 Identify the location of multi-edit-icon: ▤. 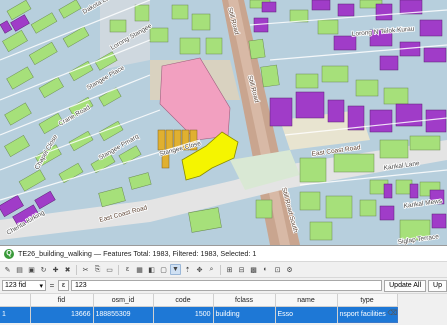
(19, 269).